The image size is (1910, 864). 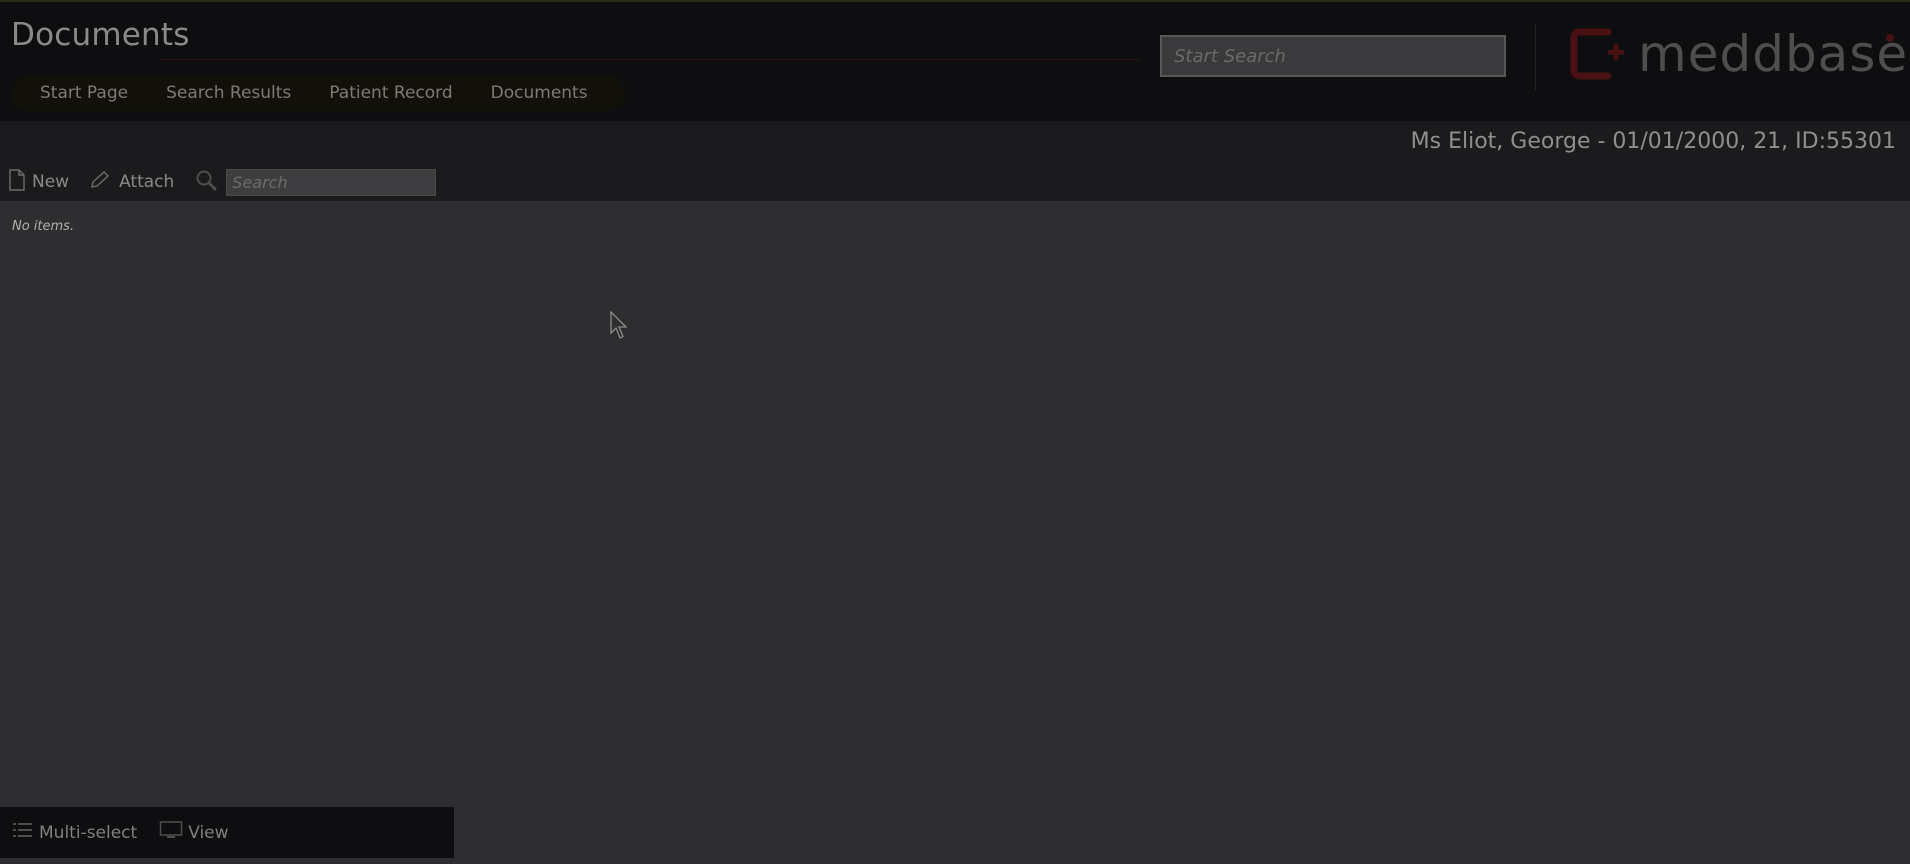 What do you see at coordinates (1597, 54) in the screenshot?
I see `logo-mark-icon` at bounding box center [1597, 54].